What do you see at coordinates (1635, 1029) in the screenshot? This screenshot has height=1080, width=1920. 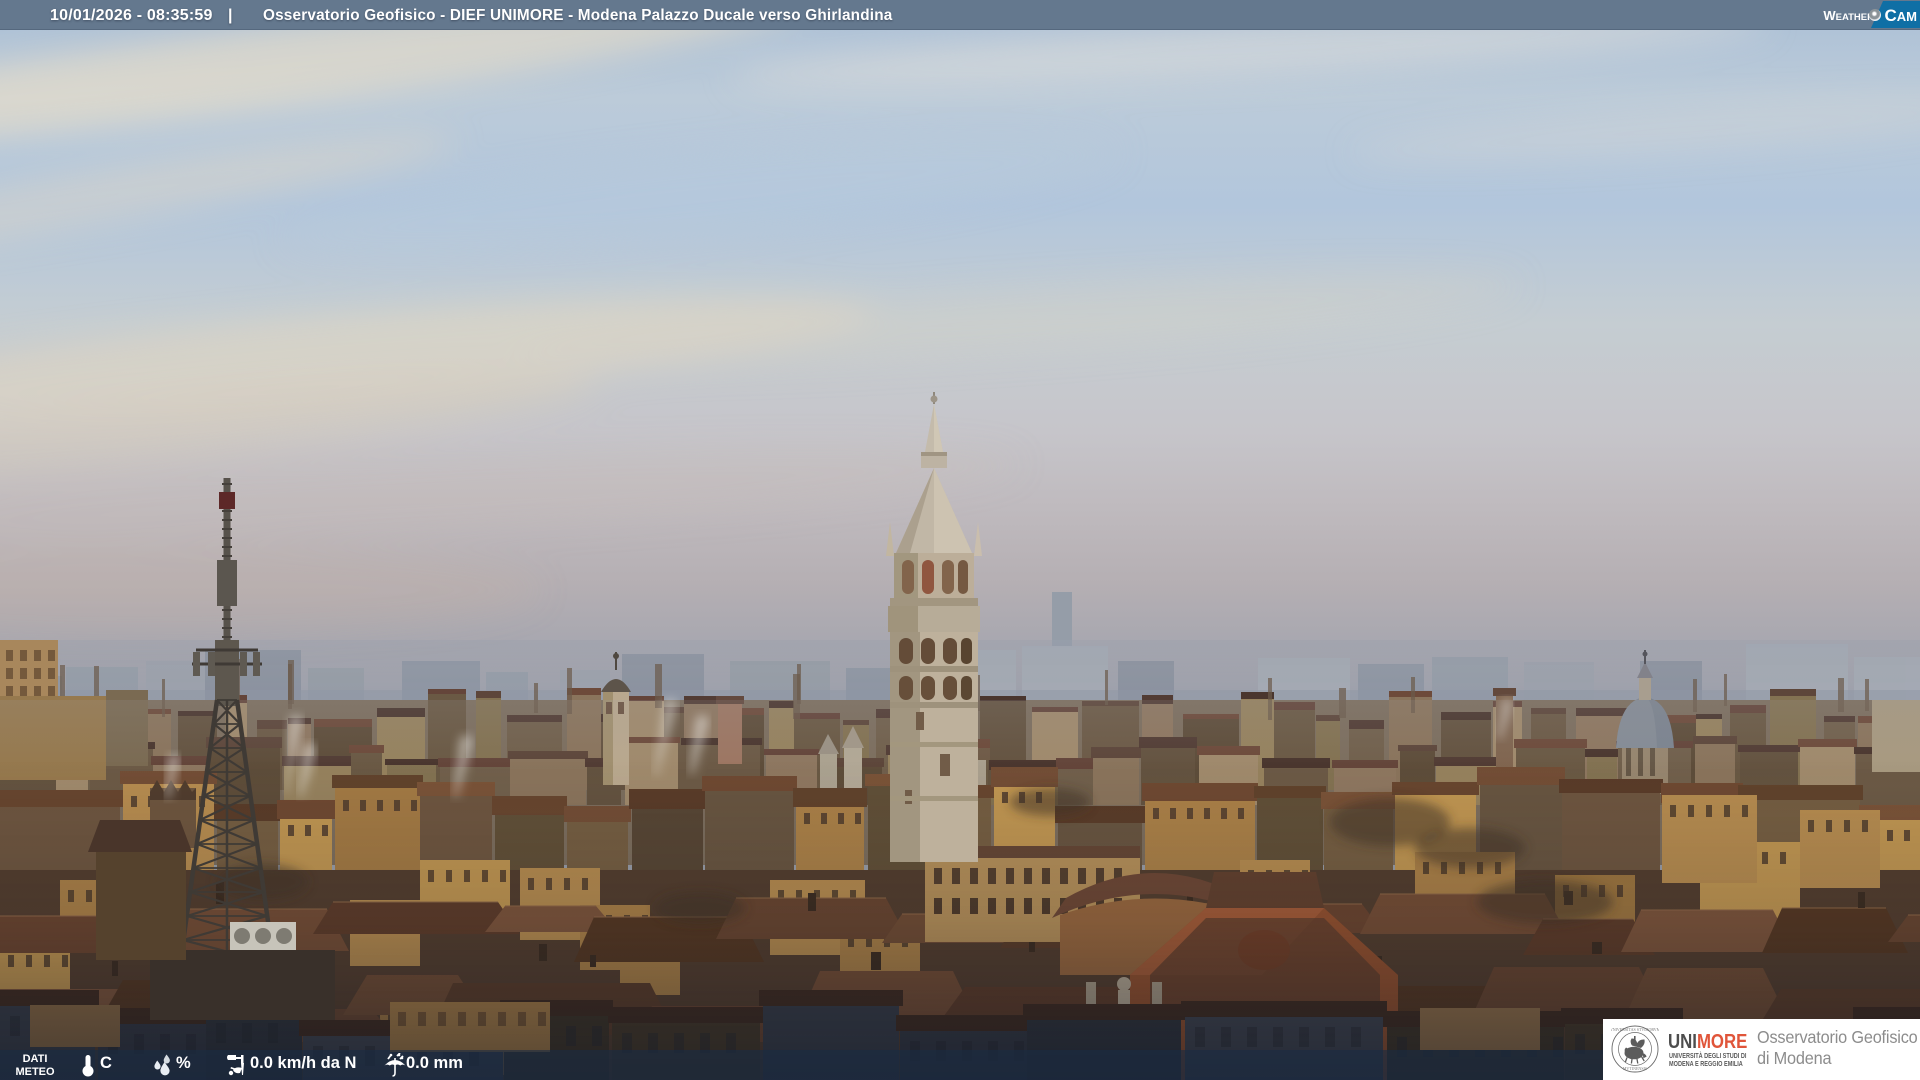 I see `svg-text: VNIVERSITAS STVDIORVM` at bounding box center [1635, 1029].